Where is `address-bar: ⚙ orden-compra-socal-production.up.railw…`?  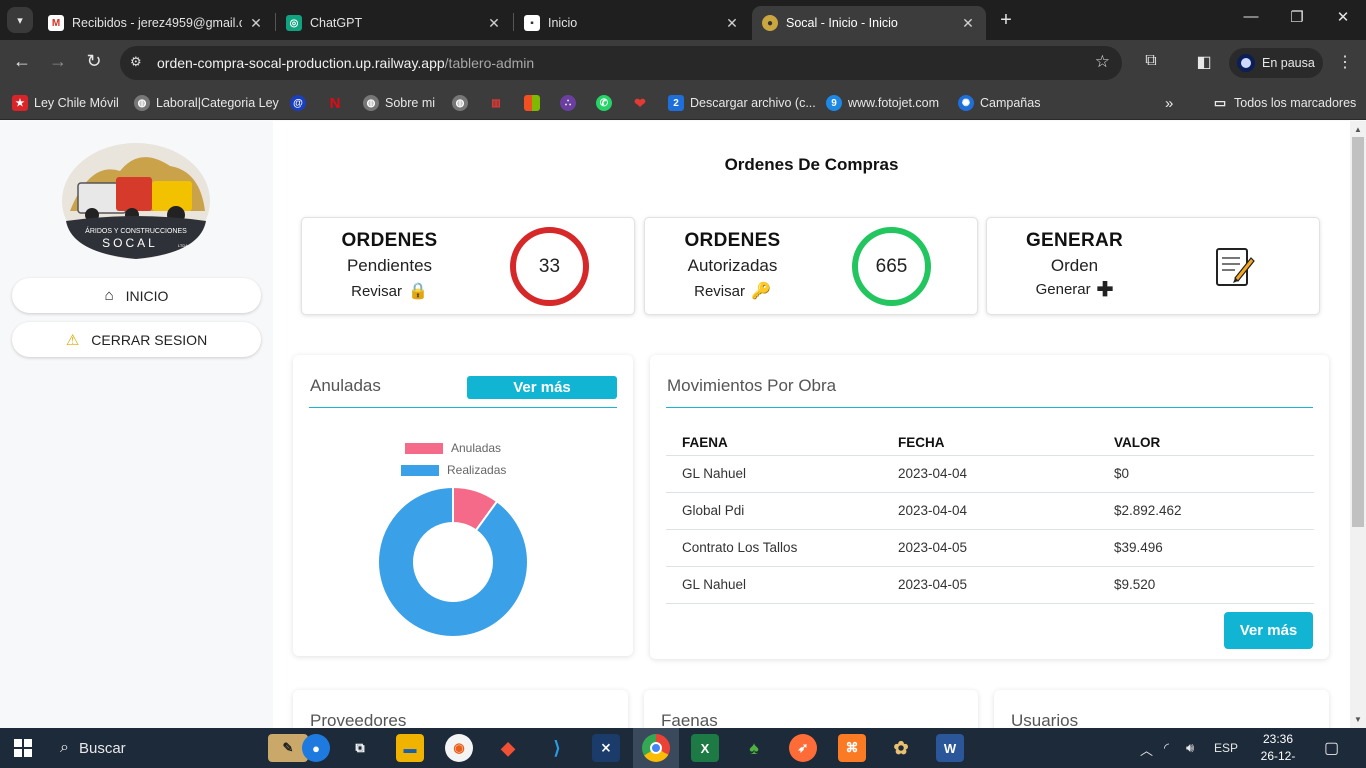 address-bar: ⚙ orden-compra-socal-production.up.railw… is located at coordinates (621, 63).